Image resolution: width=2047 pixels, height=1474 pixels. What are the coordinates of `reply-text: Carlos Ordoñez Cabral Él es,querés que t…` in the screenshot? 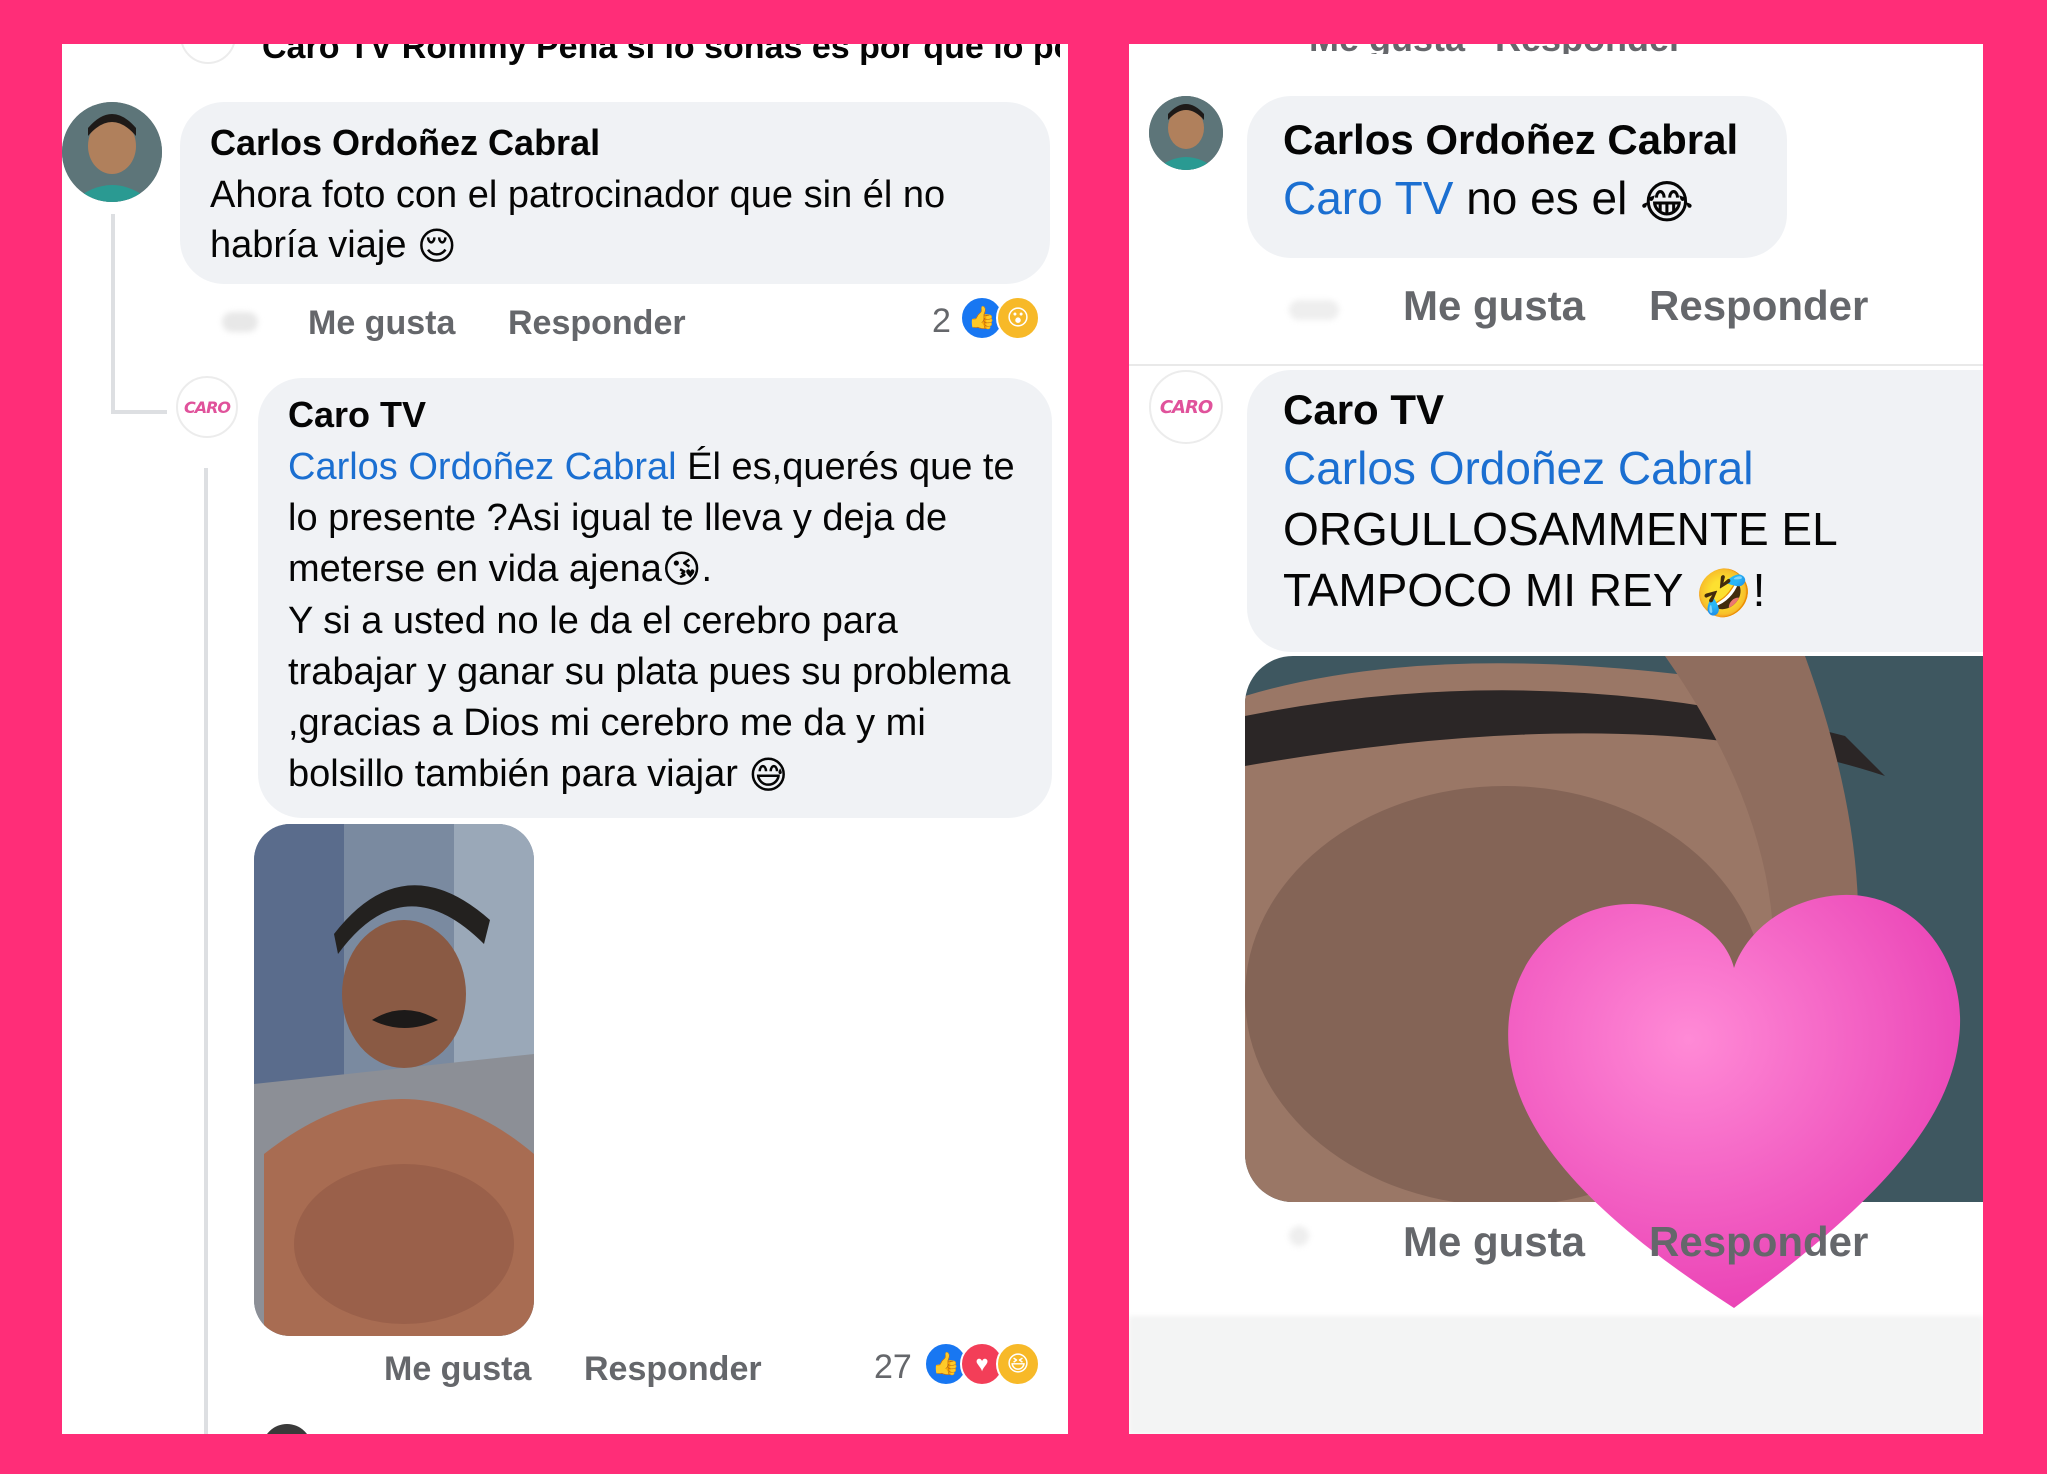 It's located at (655, 622).